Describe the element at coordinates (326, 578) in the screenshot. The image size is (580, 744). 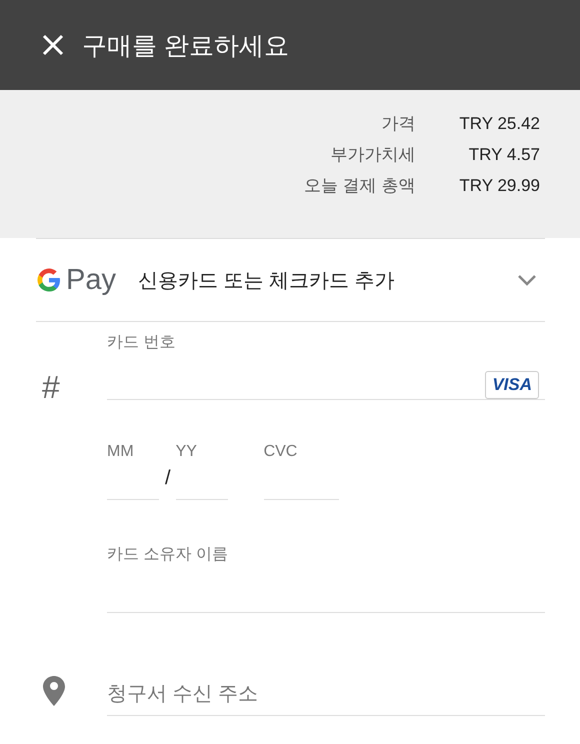
I see `cardholder-name-field: 카드 소유자 이름` at that location.